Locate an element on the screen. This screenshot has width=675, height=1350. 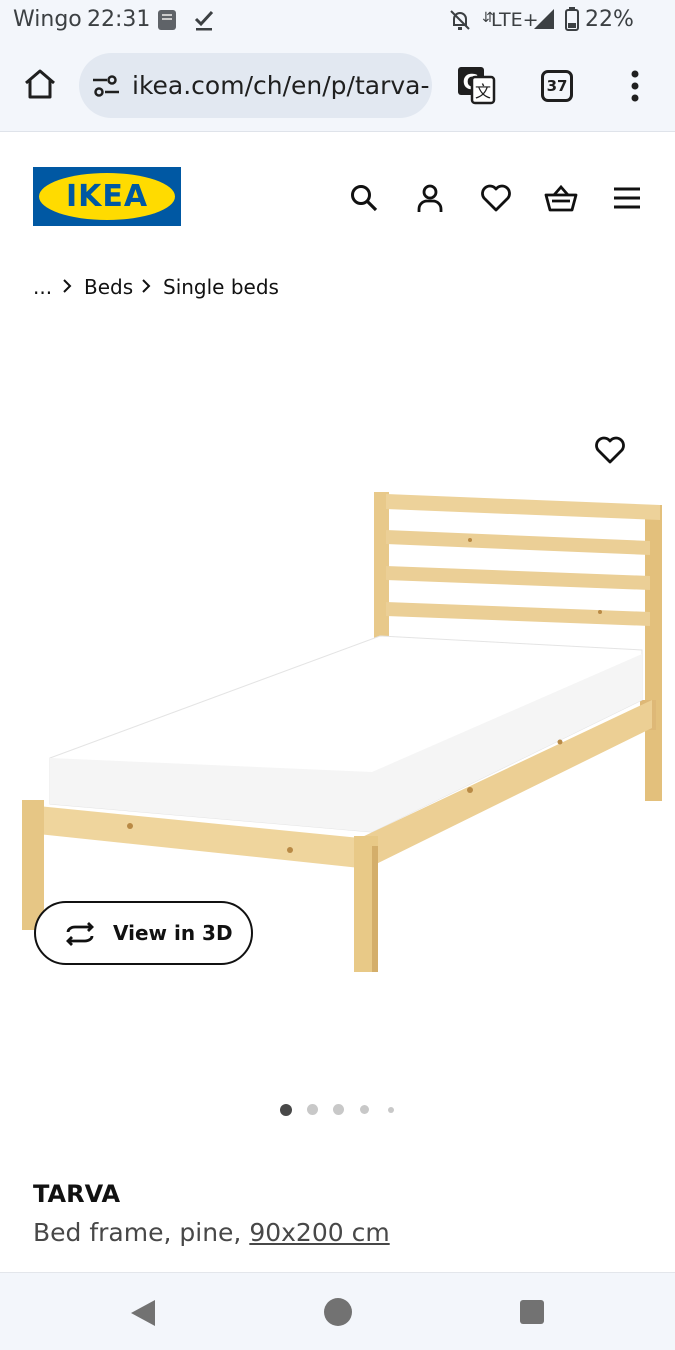
ikea-logo: IKEA is located at coordinates (107, 196).